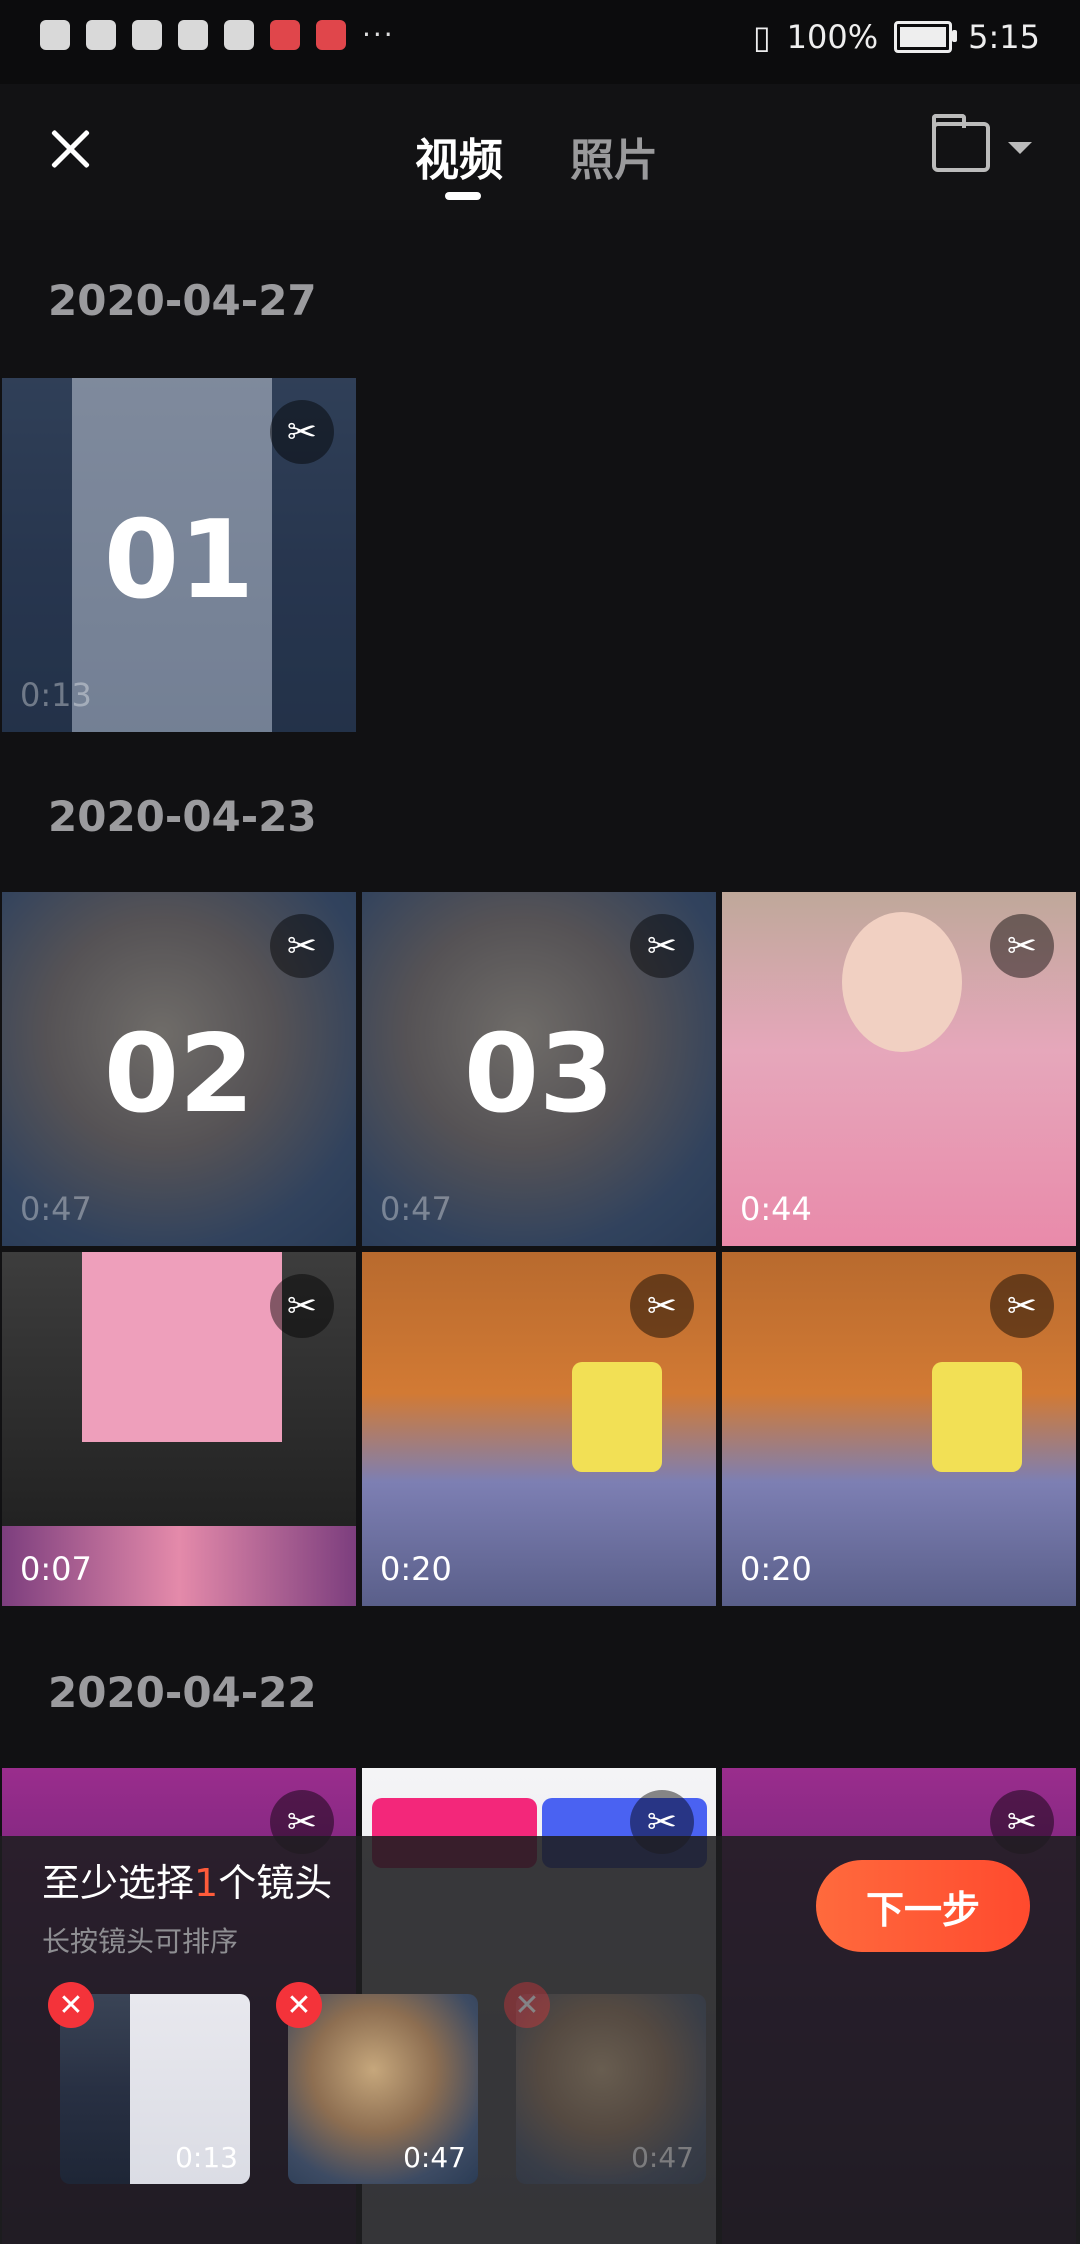  Describe the element at coordinates (285, 34) in the screenshot. I see `shopping-icon` at that location.